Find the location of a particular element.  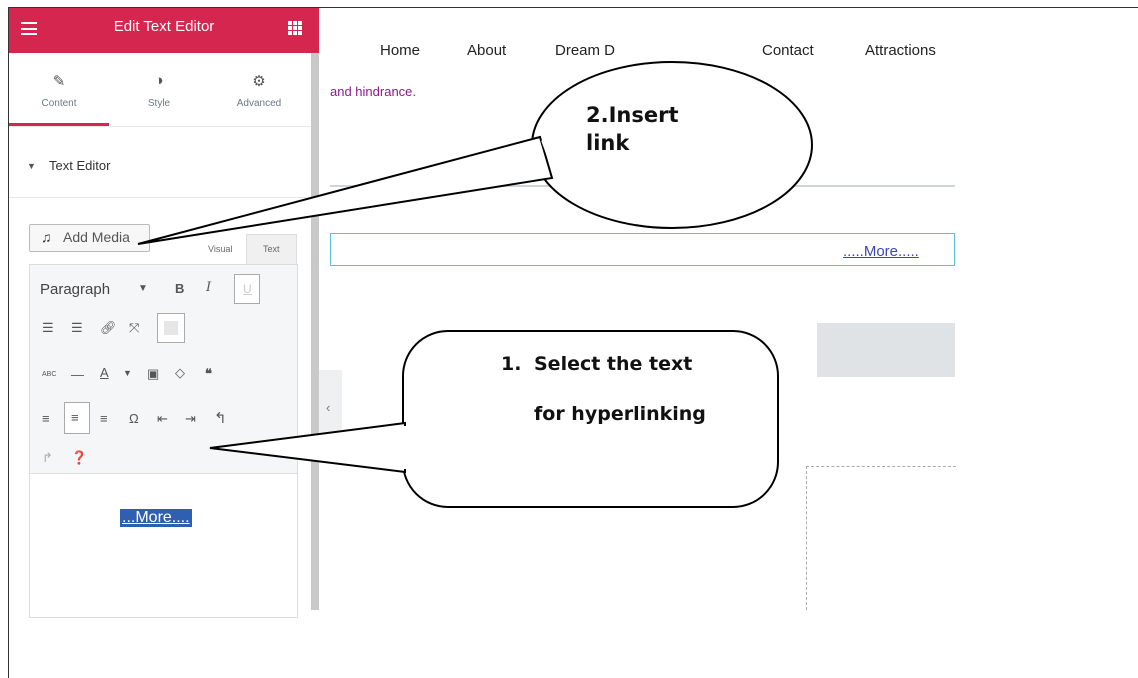

insert-callout-pointer is located at coordinates (345, 190).